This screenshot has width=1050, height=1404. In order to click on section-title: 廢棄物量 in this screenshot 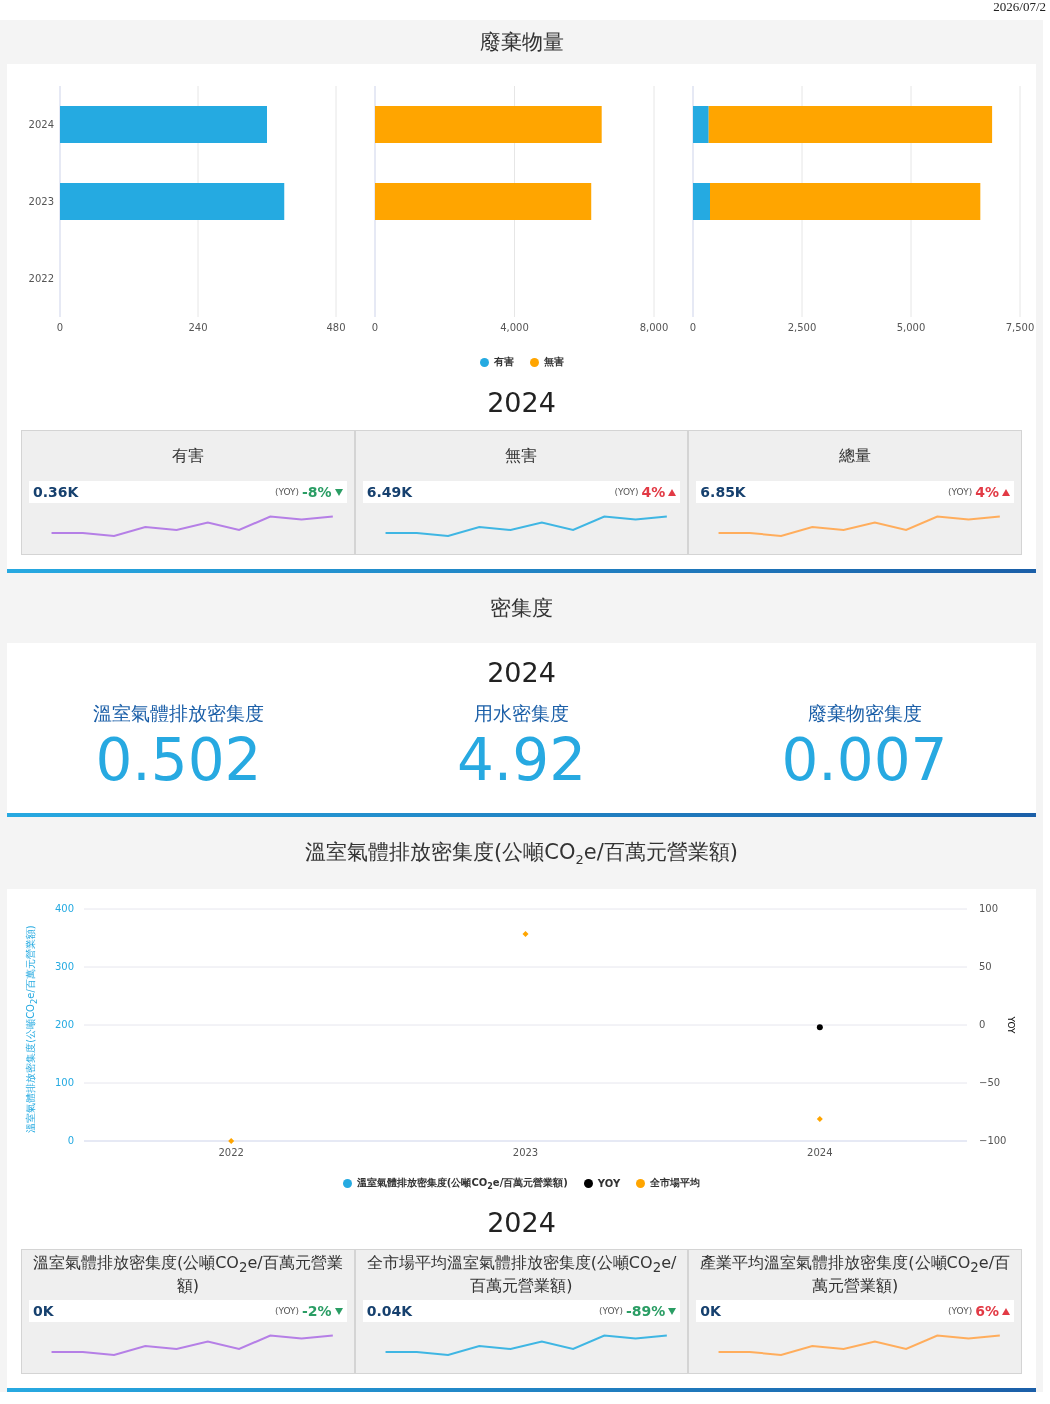, I will do `click(521, 42)`.